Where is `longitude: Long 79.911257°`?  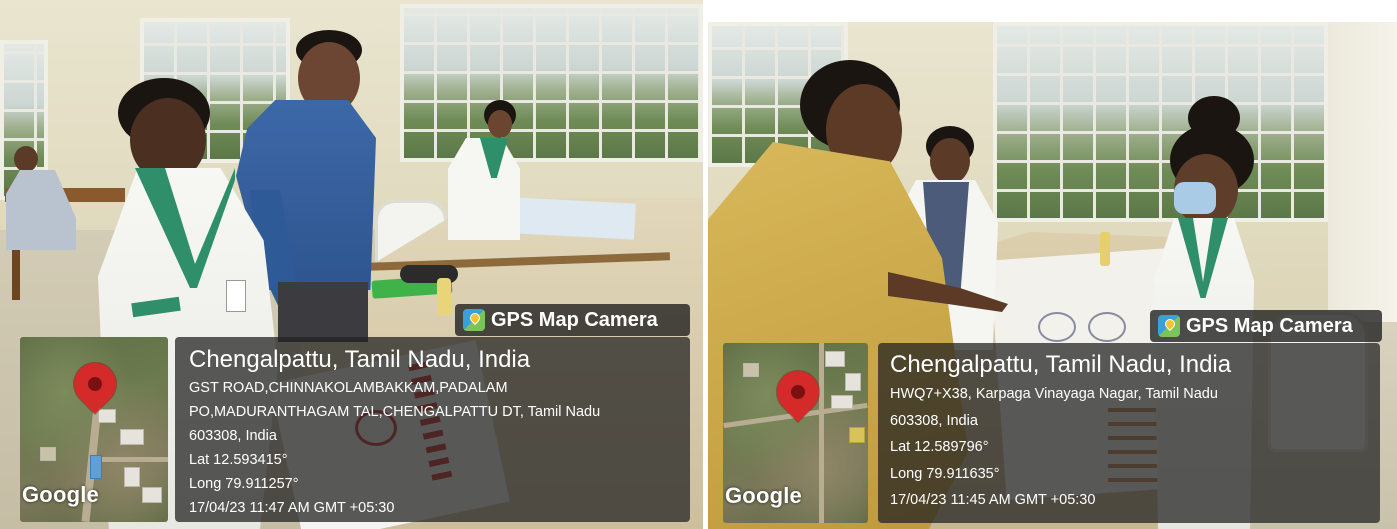 longitude: Long 79.911257° is located at coordinates (244, 484).